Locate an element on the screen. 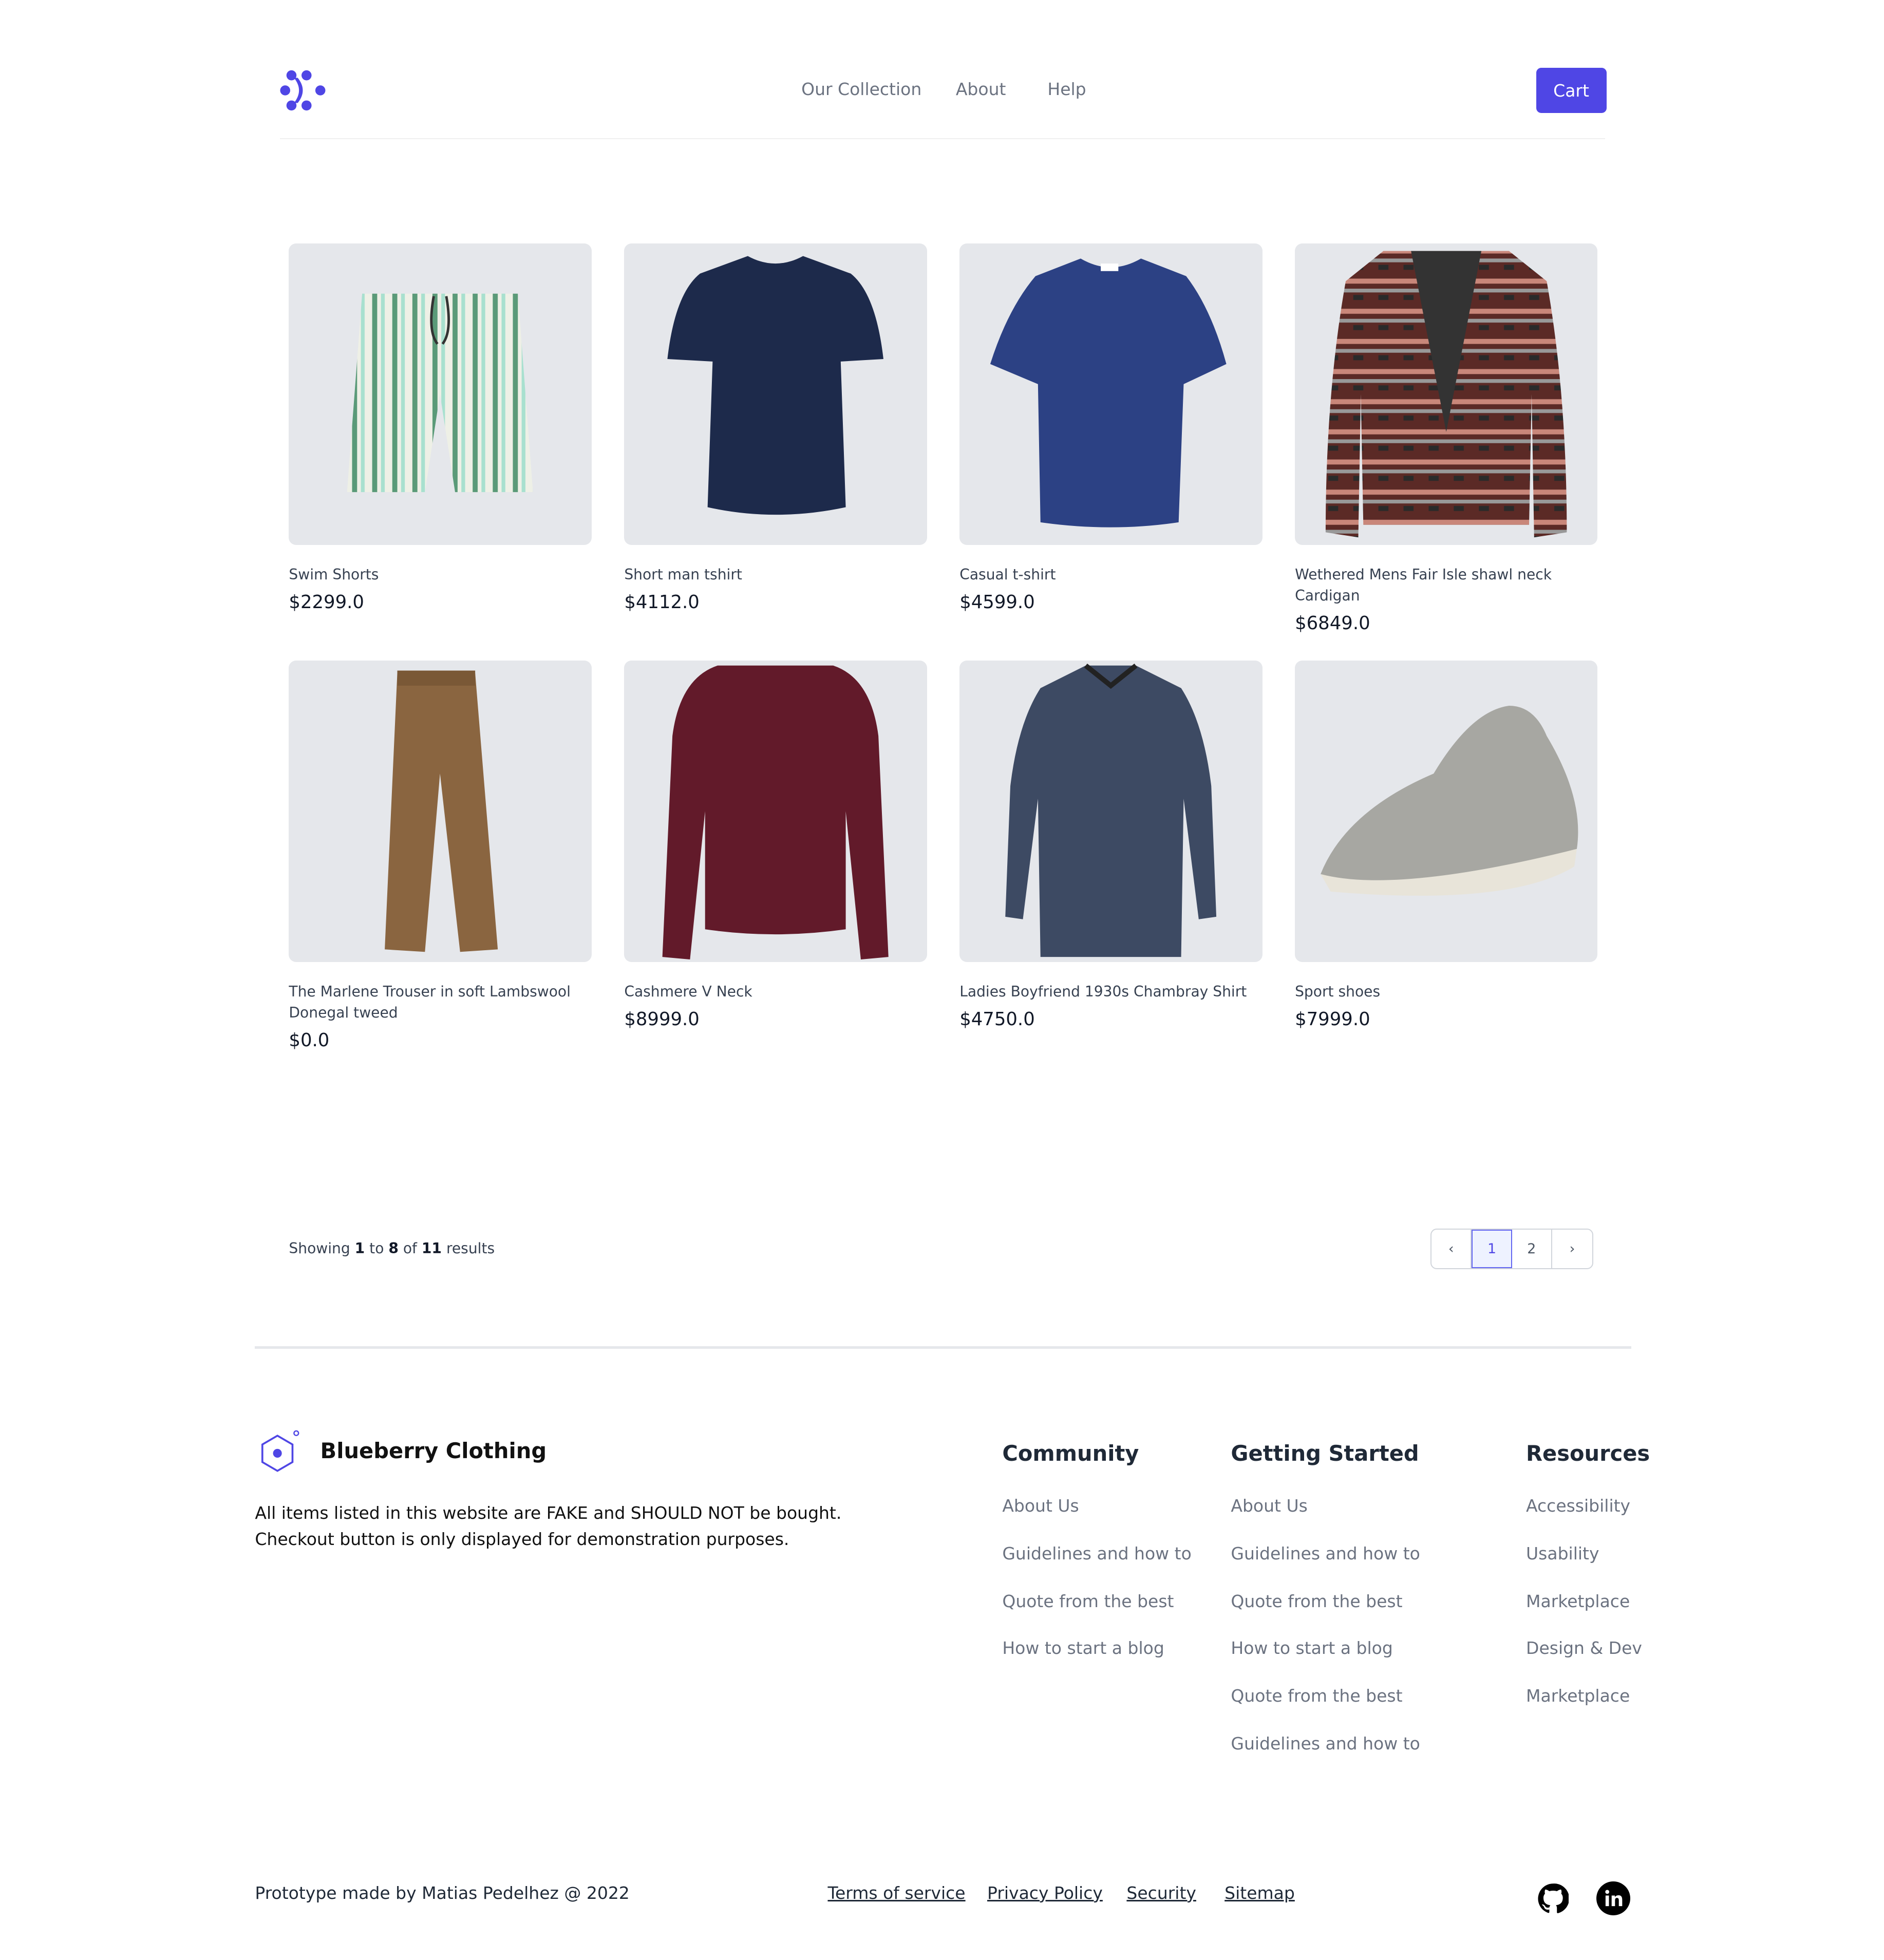 Image resolution: width=1884 pixels, height=1960 pixels. privacy-link: Privacy Policy is located at coordinates (1045, 1893).